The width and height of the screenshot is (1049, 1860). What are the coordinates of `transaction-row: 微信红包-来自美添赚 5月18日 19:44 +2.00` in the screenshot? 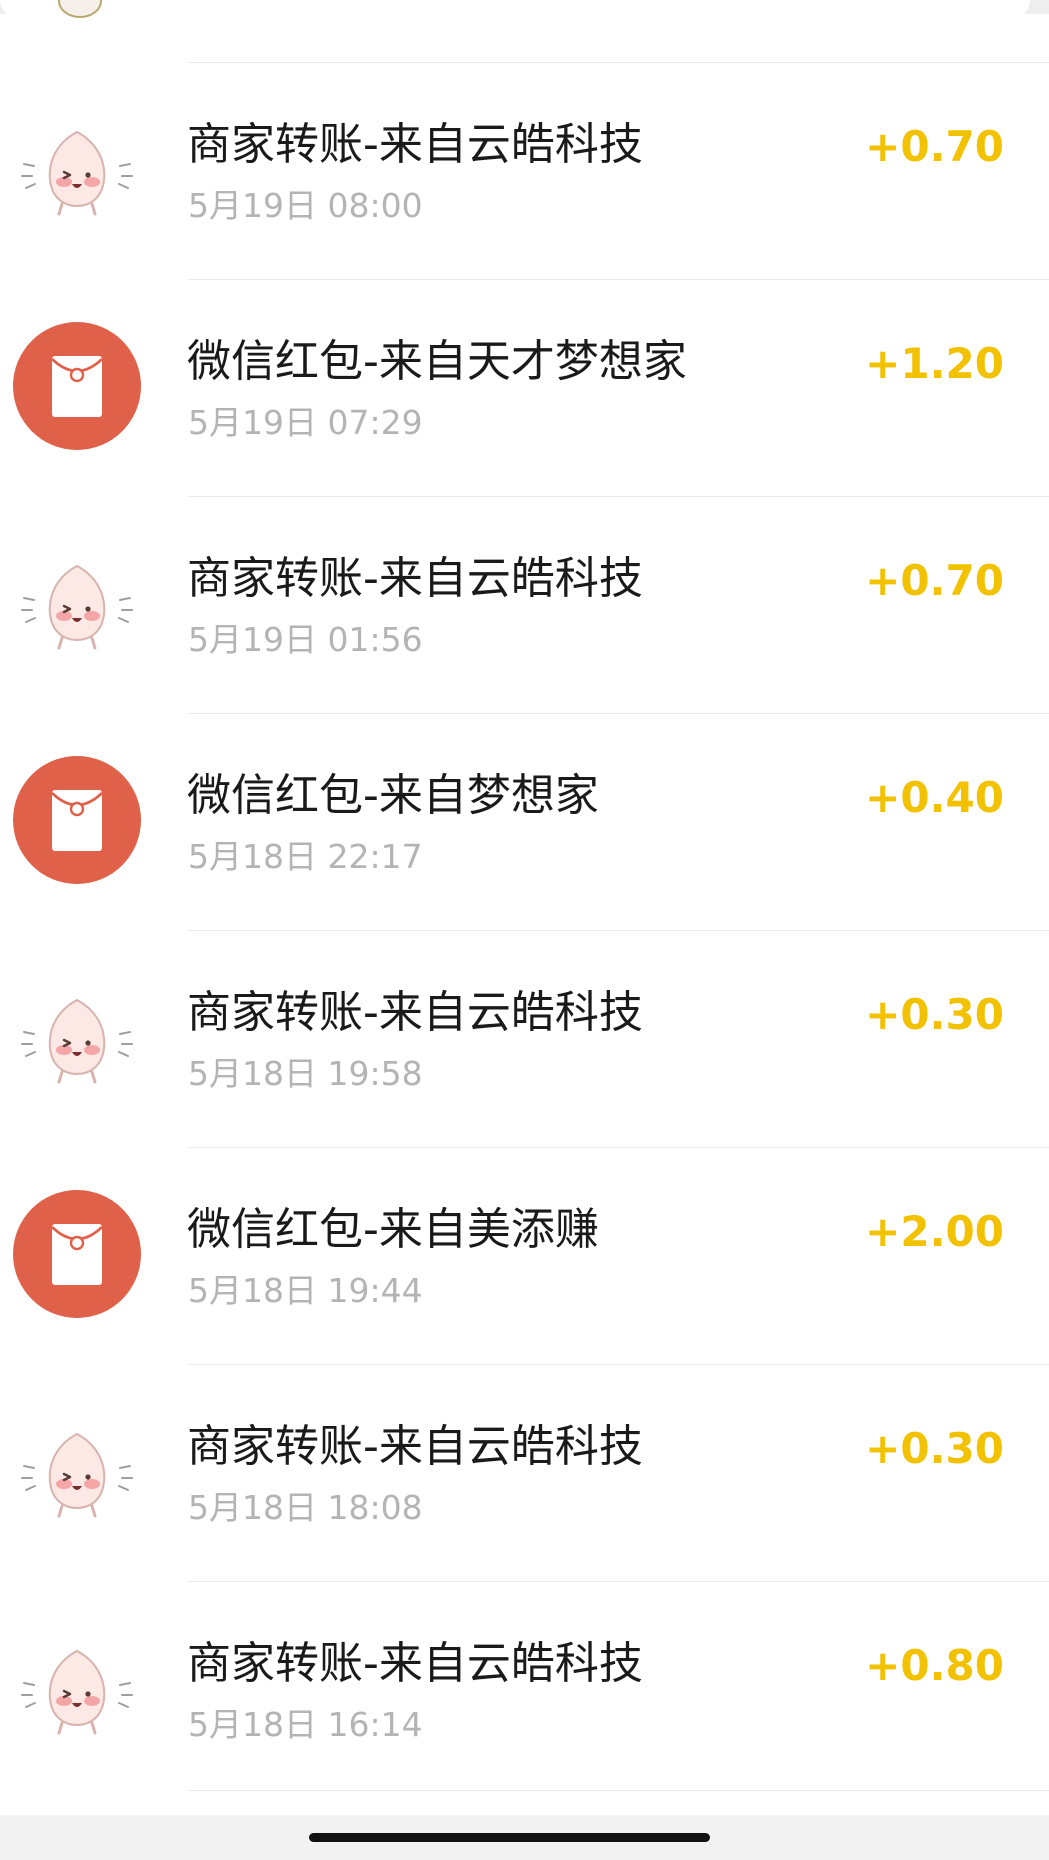 It's located at (524, 1256).